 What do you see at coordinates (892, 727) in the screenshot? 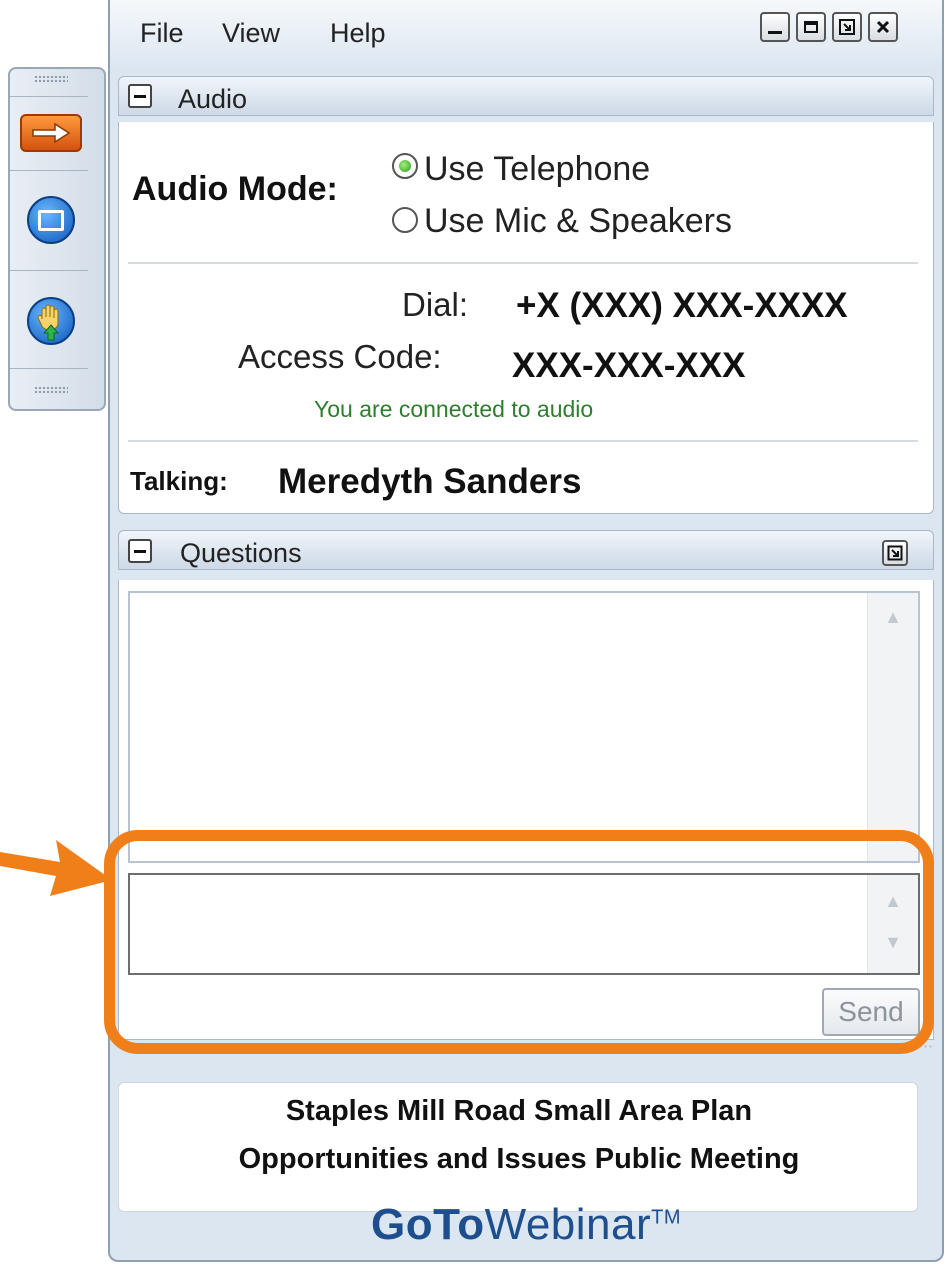
I see `questions-log-scrollbar: ▲` at bounding box center [892, 727].